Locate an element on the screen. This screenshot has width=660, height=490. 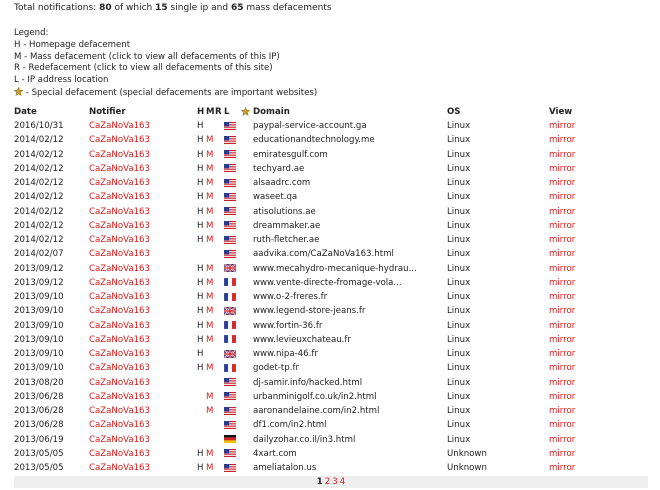
page-link-2: 2 is located at coordinates (327, 482).